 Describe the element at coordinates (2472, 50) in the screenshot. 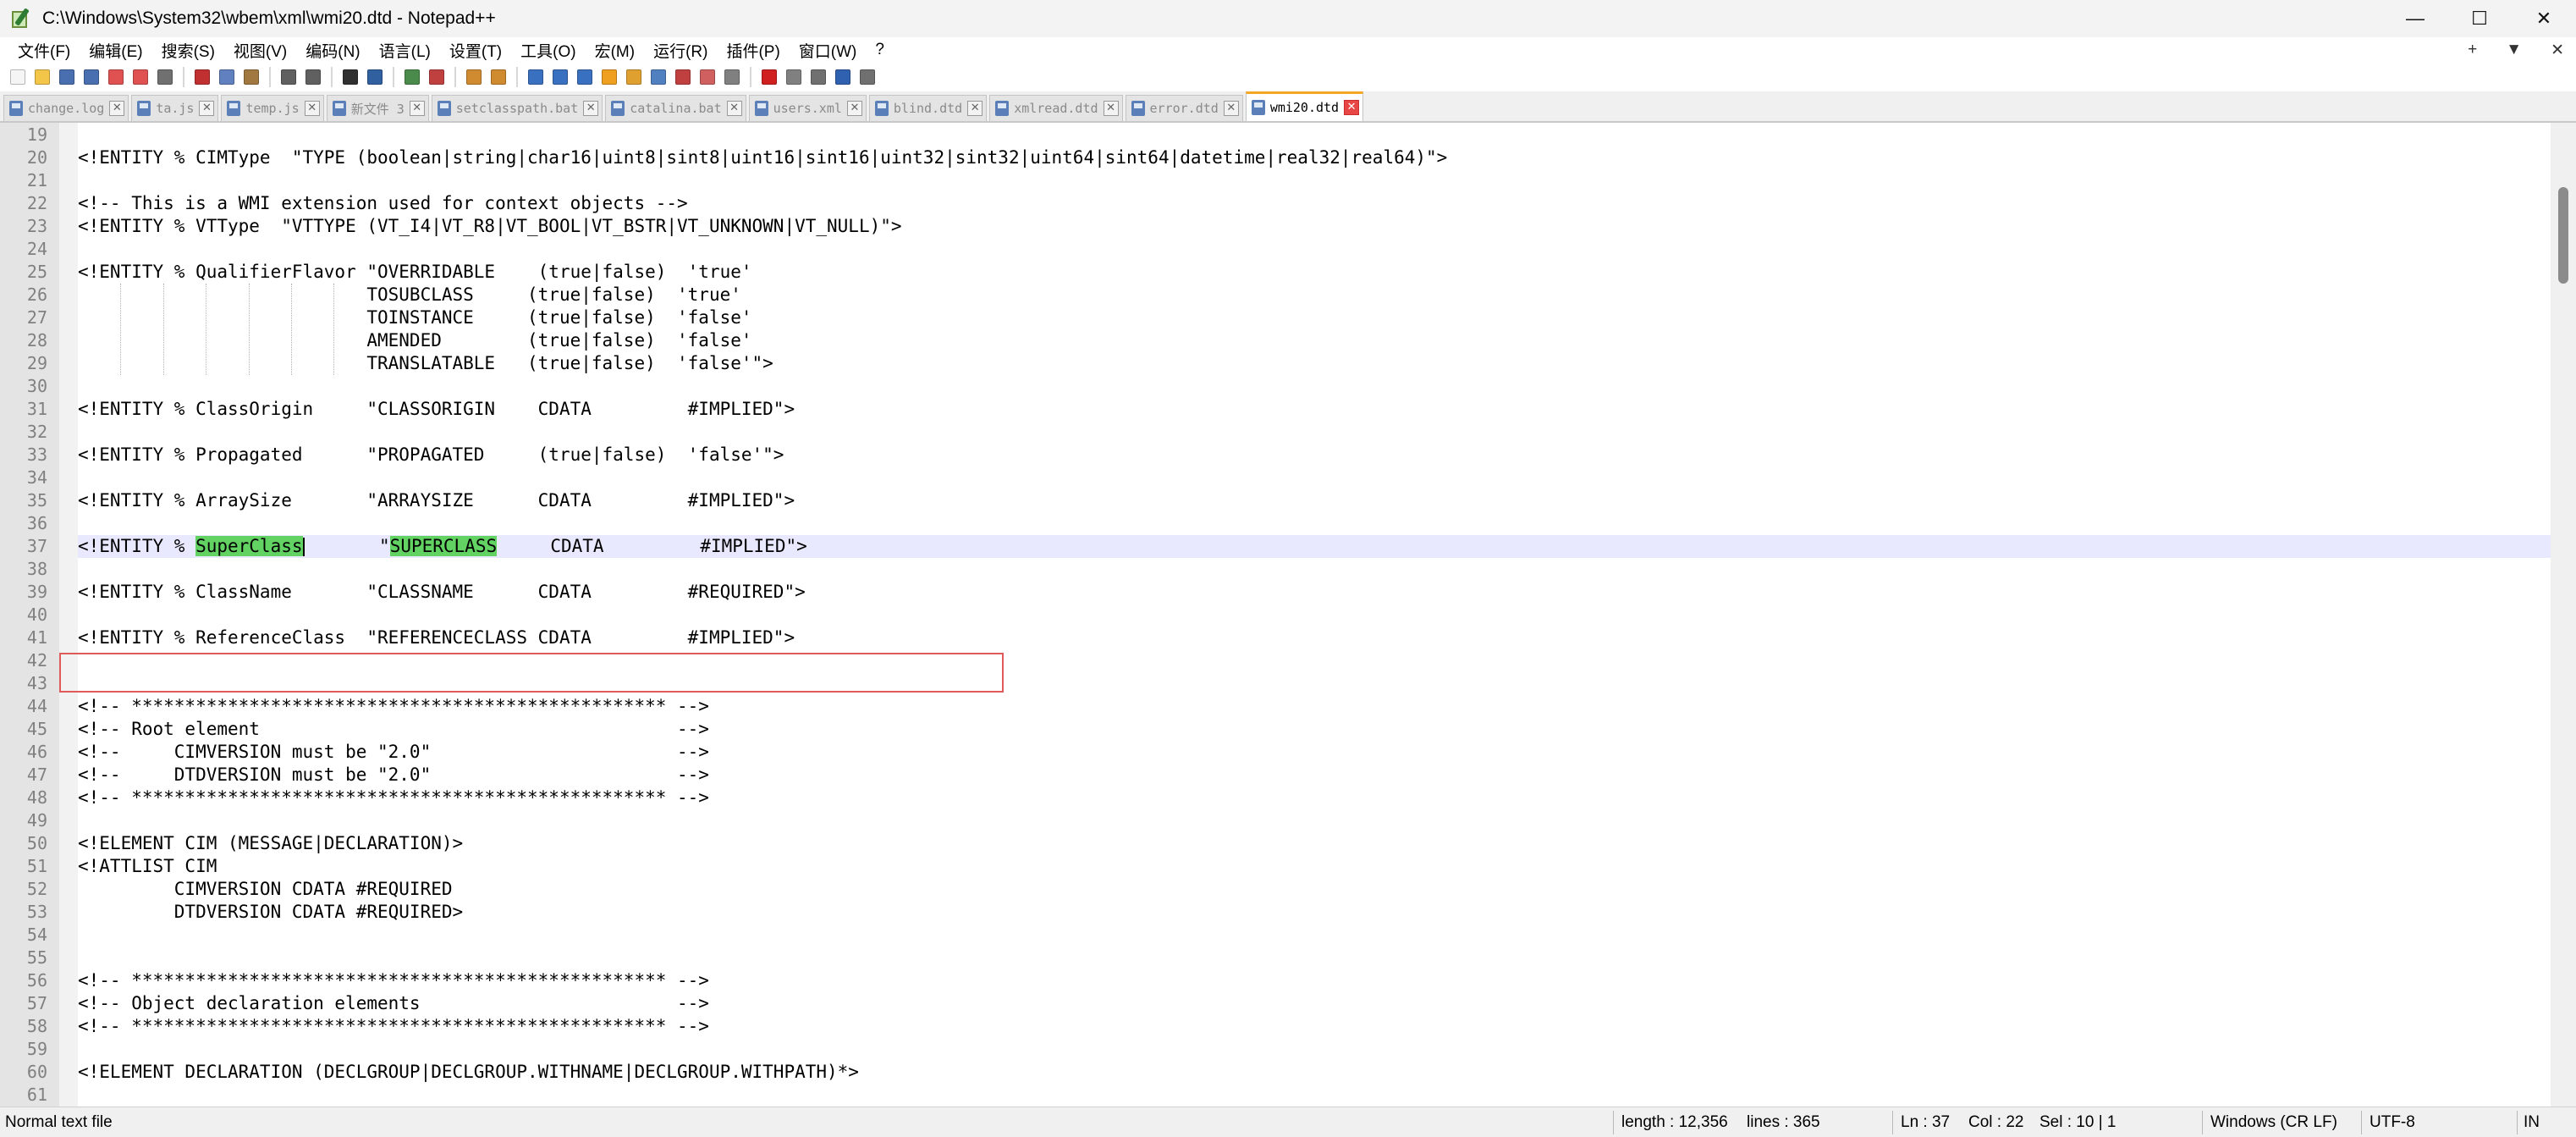

I see `new-tab-plus-button: +` at that location.